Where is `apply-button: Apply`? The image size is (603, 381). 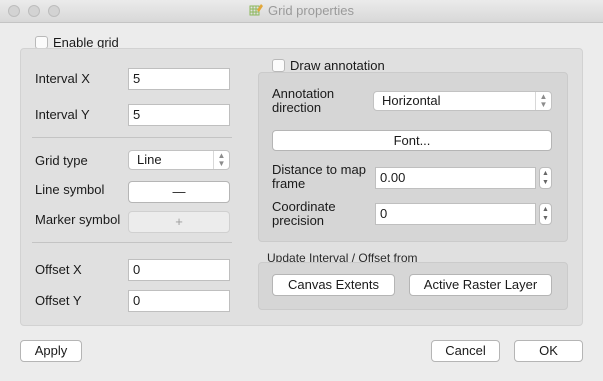 apply-button: Apply is located at coordinates (51, 351).